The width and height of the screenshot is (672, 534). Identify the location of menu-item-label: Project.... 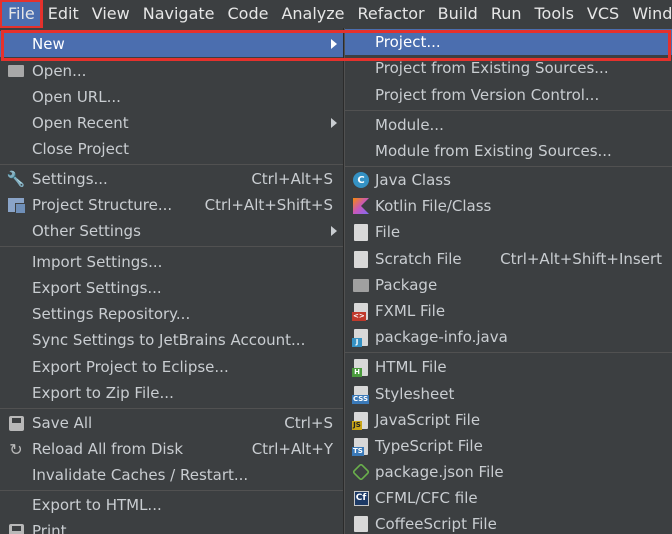
(408, 42).